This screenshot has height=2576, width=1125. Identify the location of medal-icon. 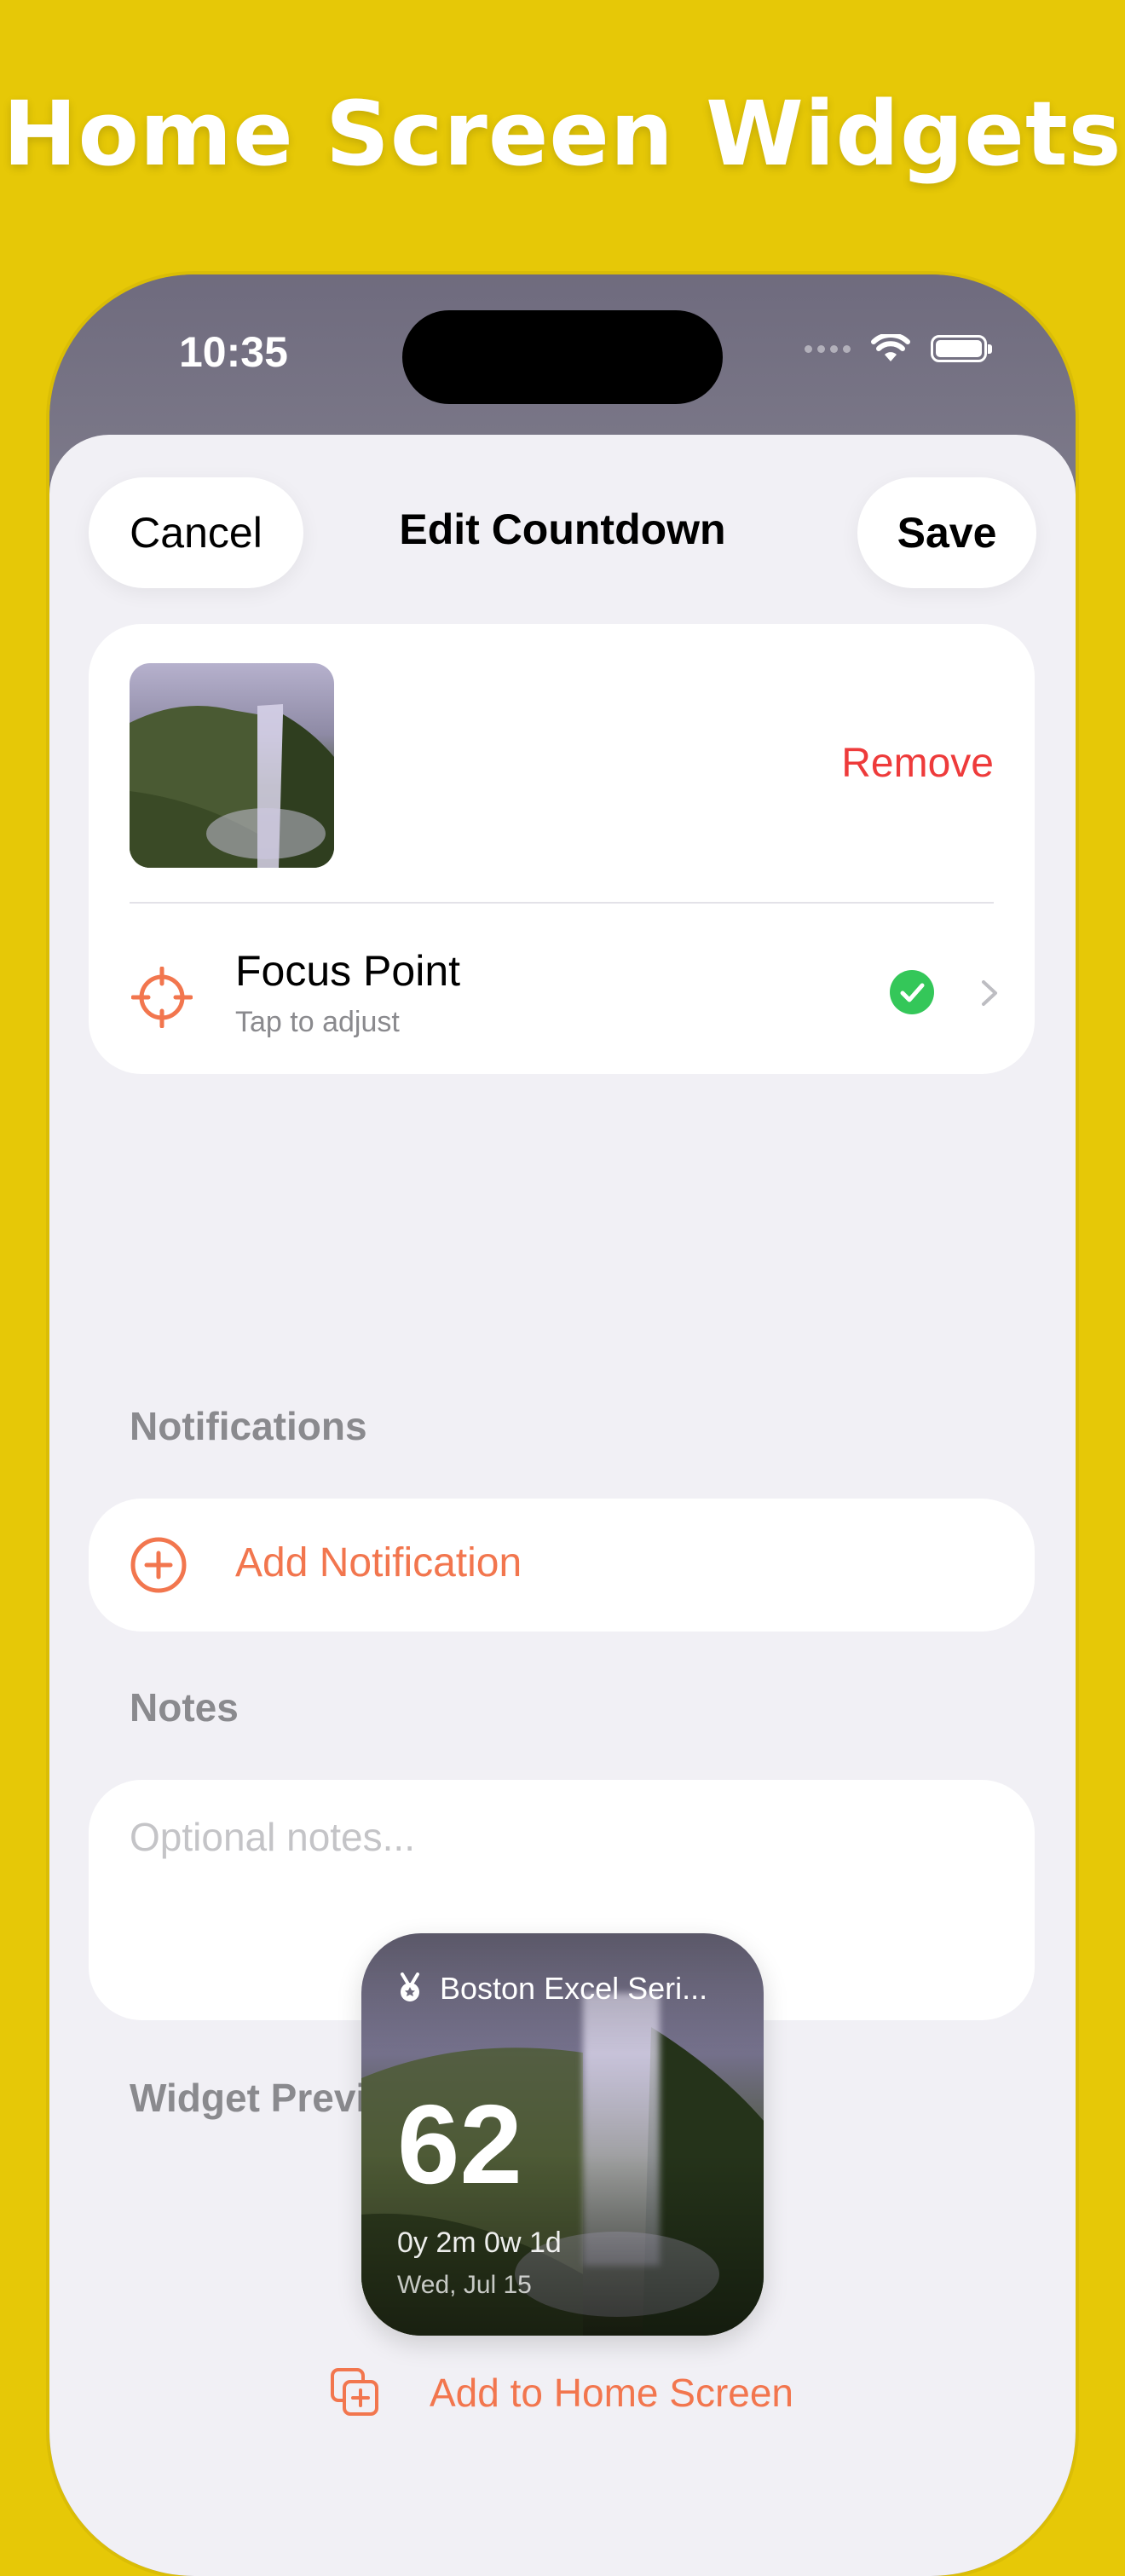
(410, 1986).